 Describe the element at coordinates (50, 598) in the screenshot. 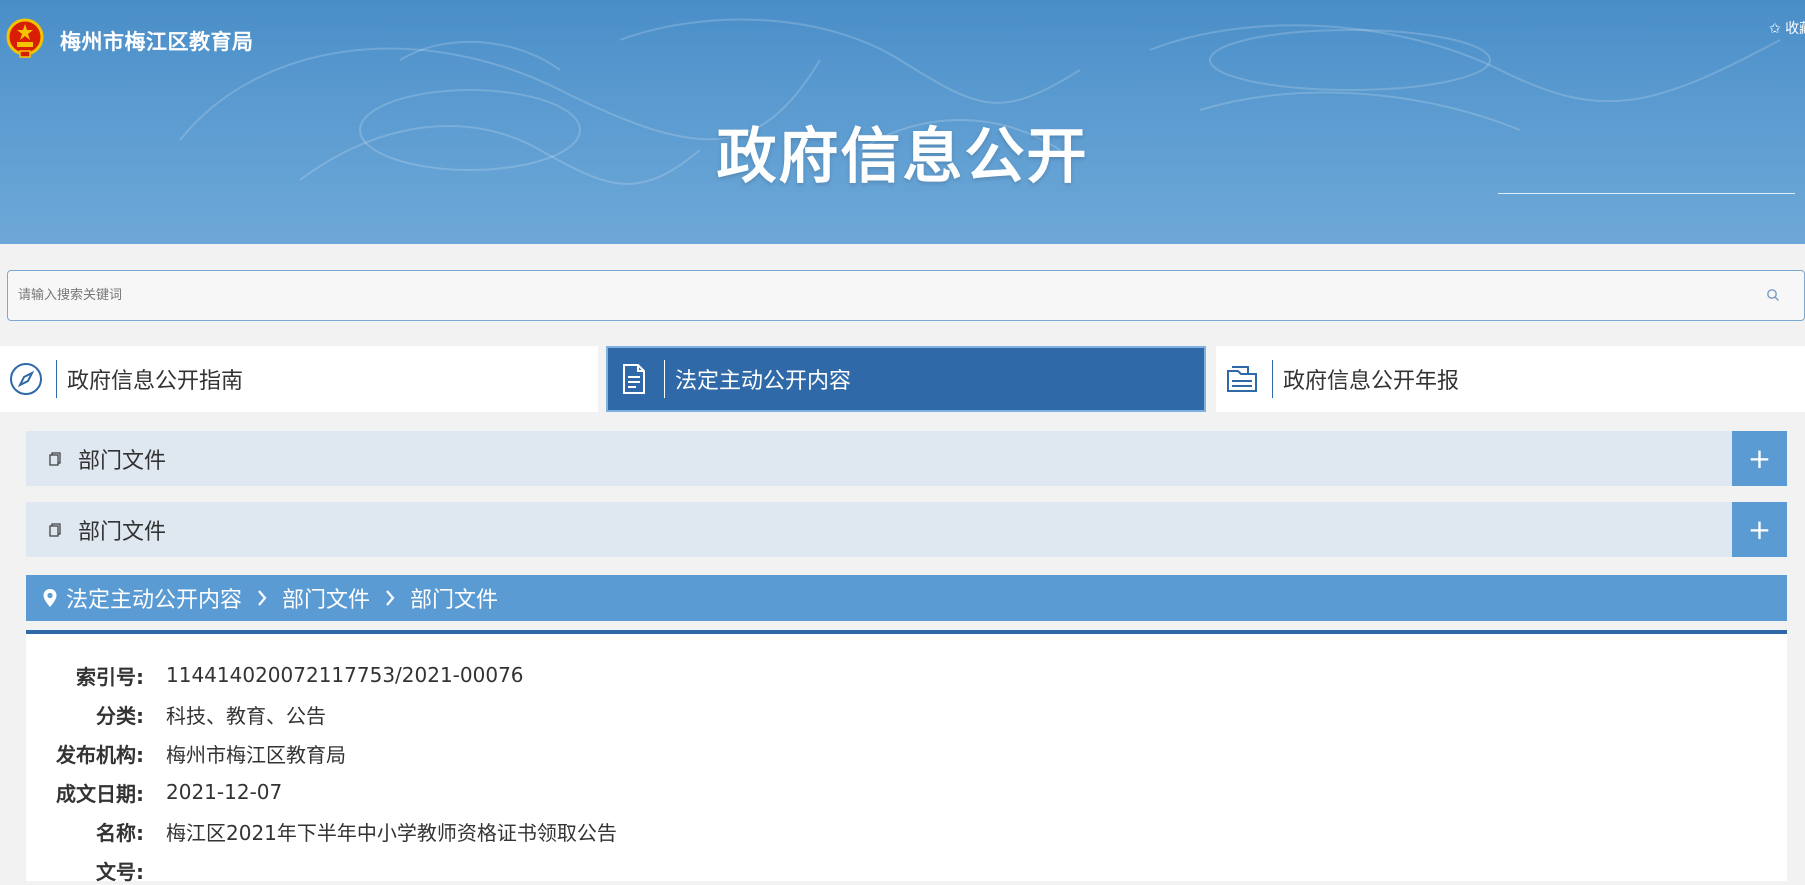

I see `location-pin-icon` at that location.